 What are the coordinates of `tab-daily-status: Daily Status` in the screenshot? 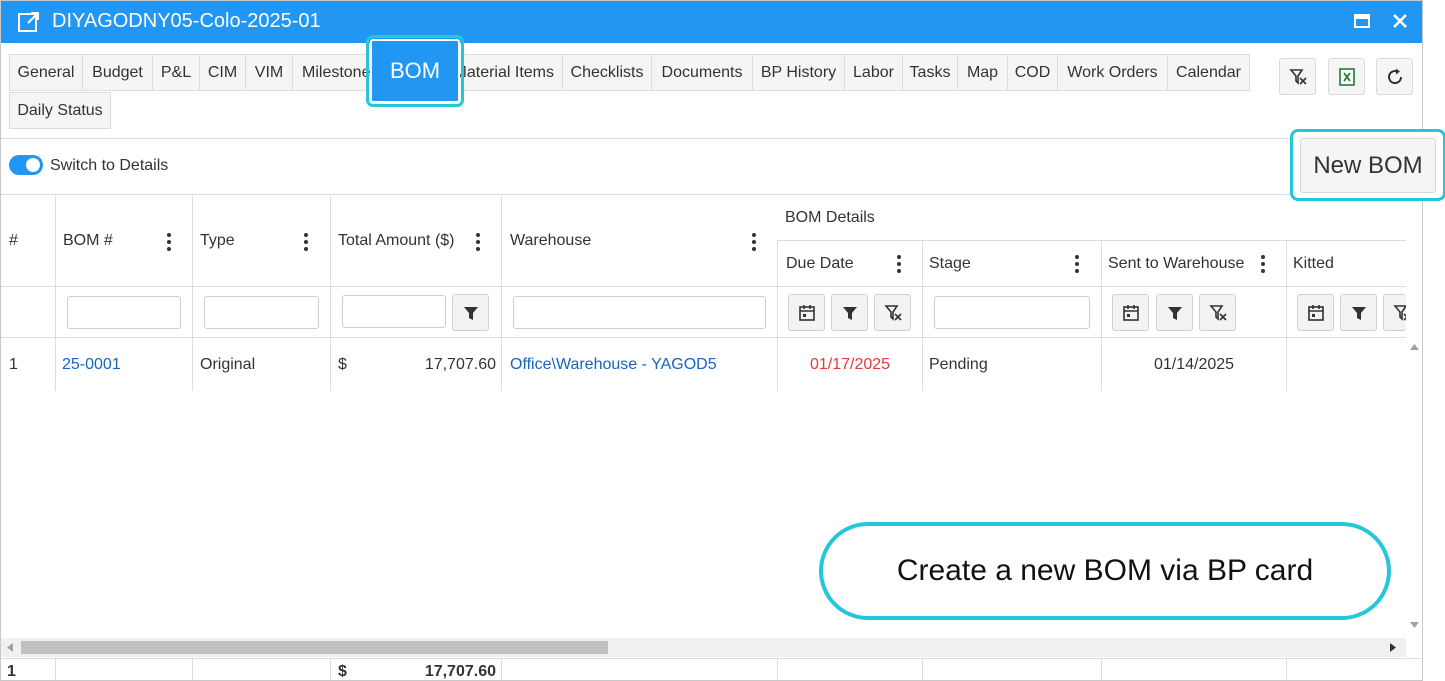 It's located at (60, 110).